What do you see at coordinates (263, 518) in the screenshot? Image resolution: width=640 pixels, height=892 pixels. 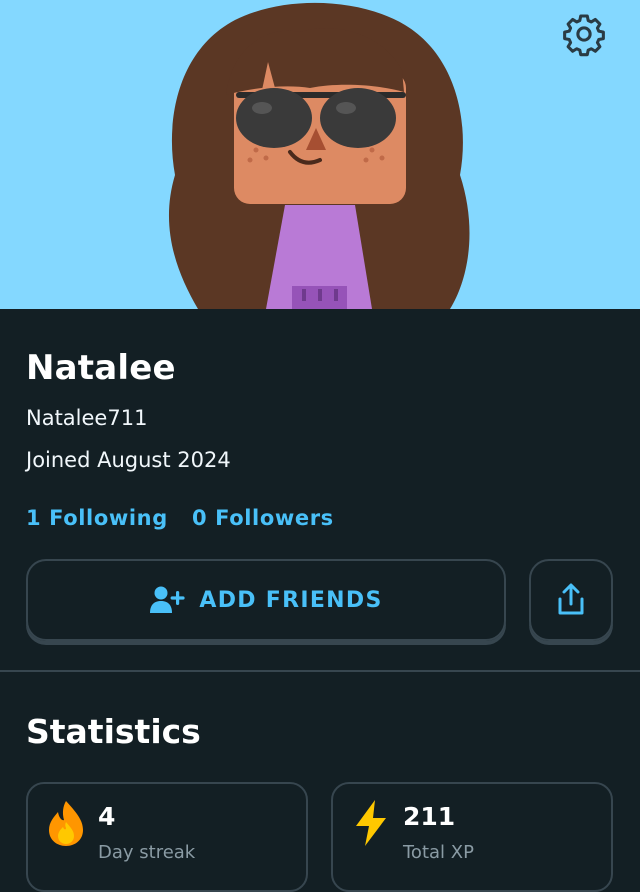 I see `followers-link: 0 Followers` at bounding box center [263, 518].